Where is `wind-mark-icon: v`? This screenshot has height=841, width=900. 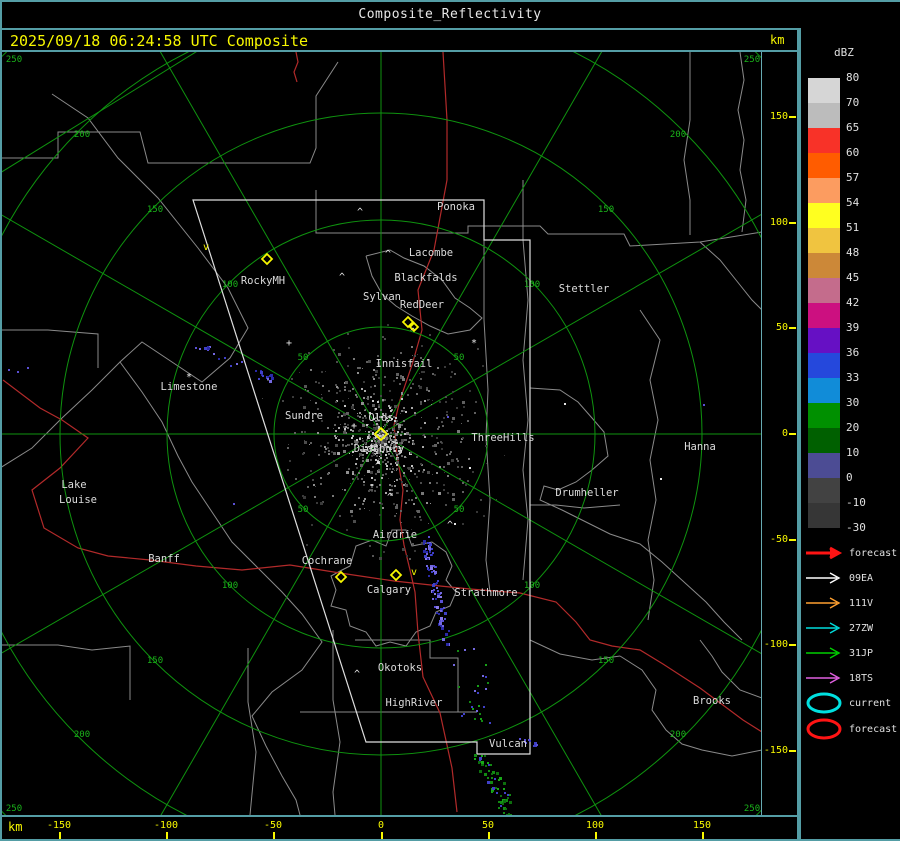
wind-mark-icon: v is located at coordinates (206, 247).